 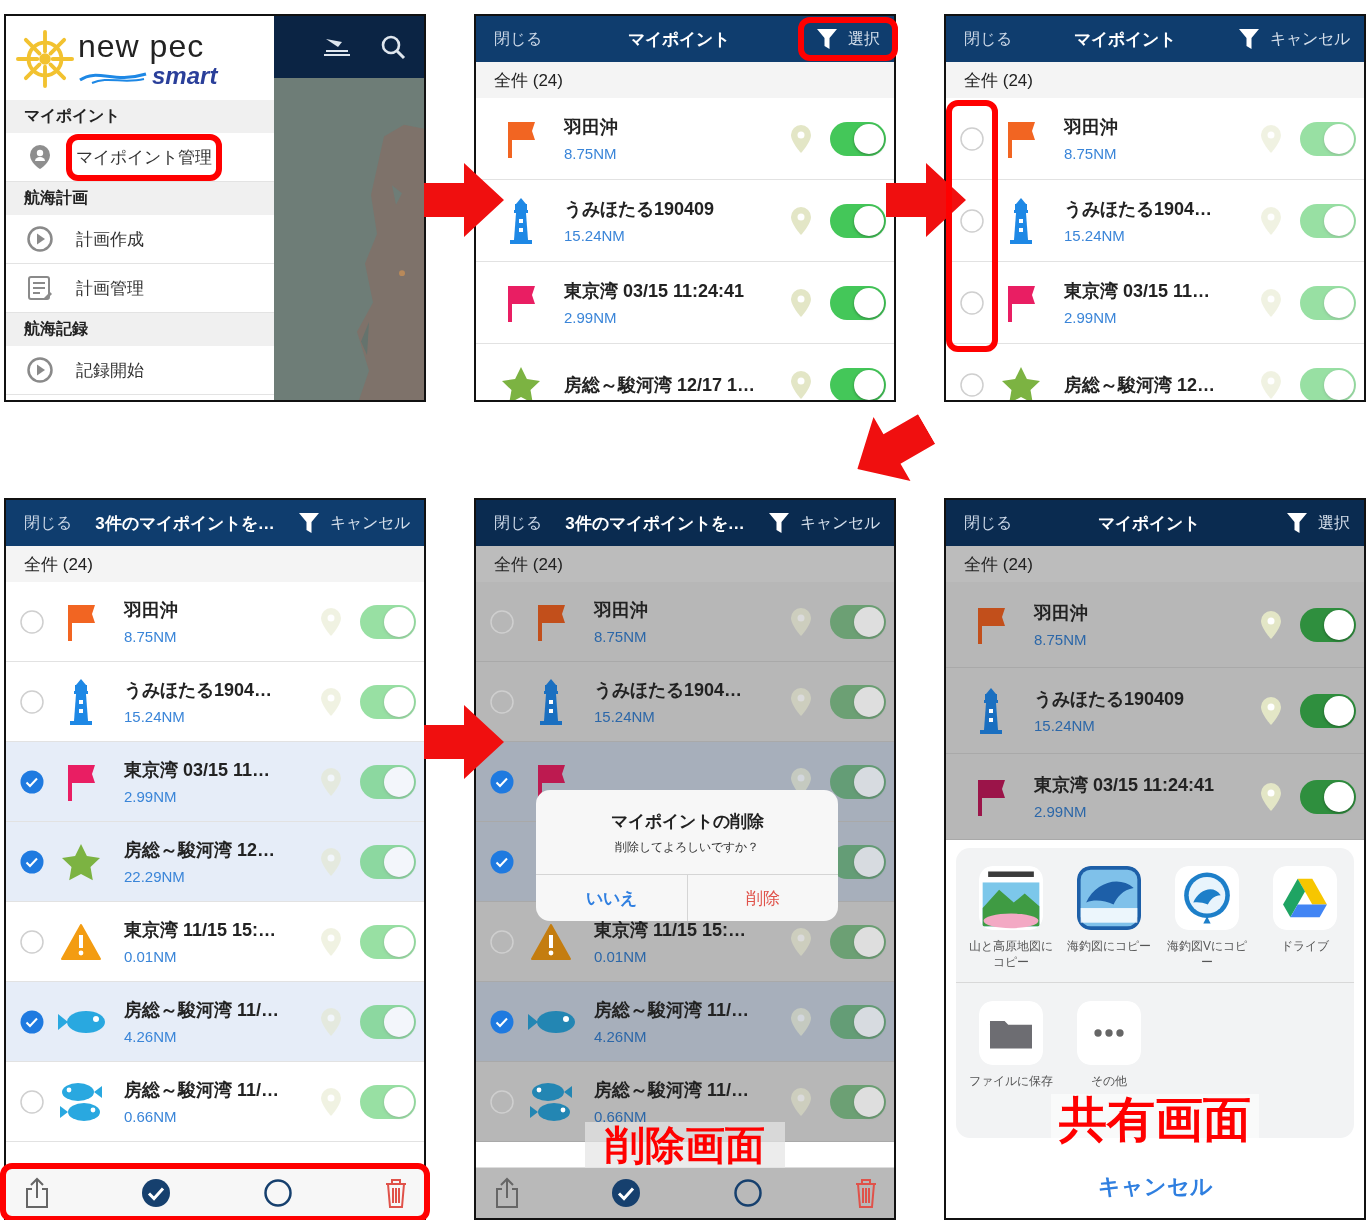 What do you see at coordinates (1011, 898) in the screenshot?
I see `landscape-icon` at bounding box center [1011, 898].